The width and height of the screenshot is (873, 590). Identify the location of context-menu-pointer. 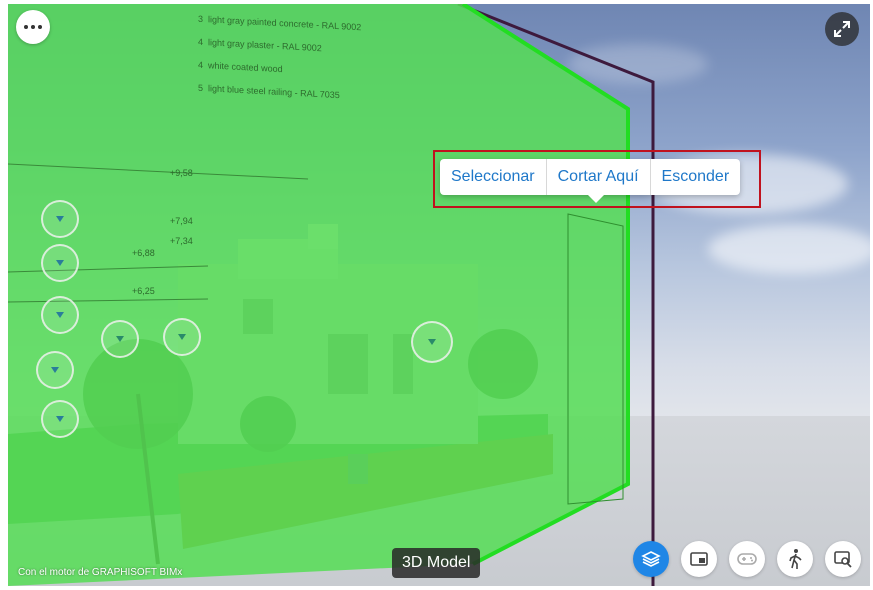
(596, 198).